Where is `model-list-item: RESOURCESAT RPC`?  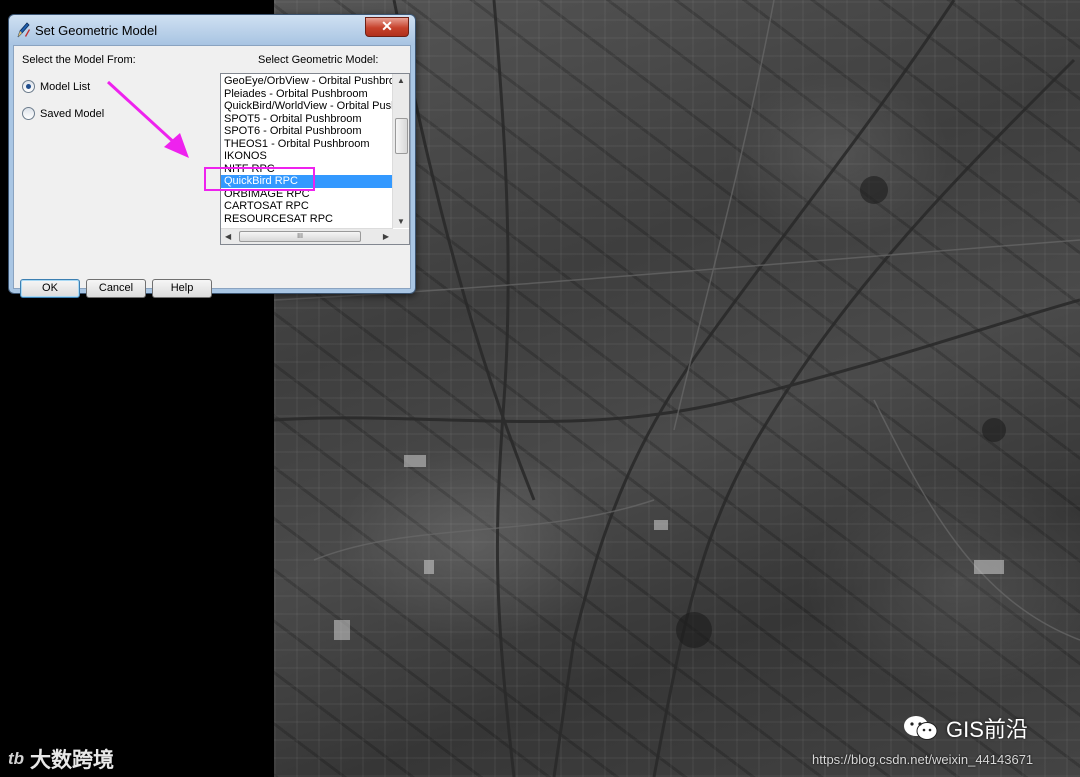 model-list-item: RESOURCESAT RPC is located at coordinates (307, 219).